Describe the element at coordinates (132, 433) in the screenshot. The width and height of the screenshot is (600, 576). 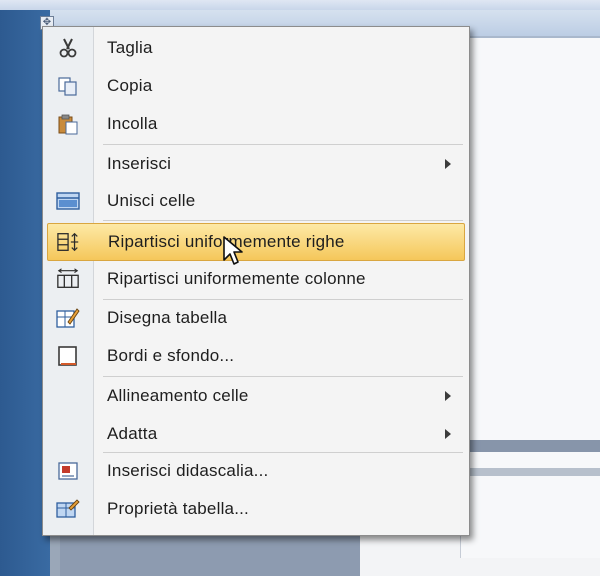
I see `menu-item-label: Adatta` at that location.